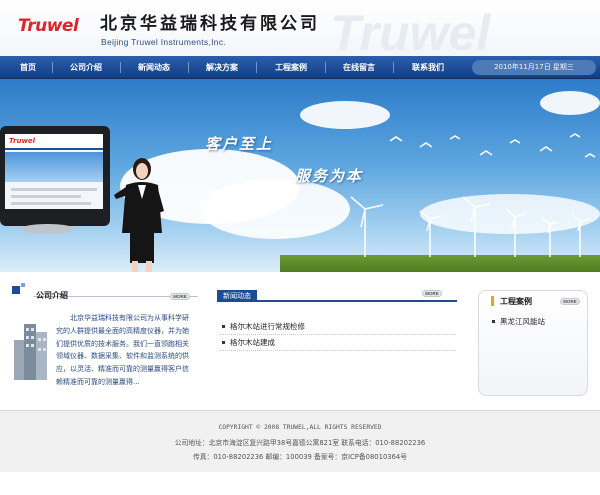 This screenshot has width=600, height=495. Describe the element at coordinates (164, 42) in the screenshot. I see `company-name-en: Beijing Truwel Instruments,Inc.` at that location.